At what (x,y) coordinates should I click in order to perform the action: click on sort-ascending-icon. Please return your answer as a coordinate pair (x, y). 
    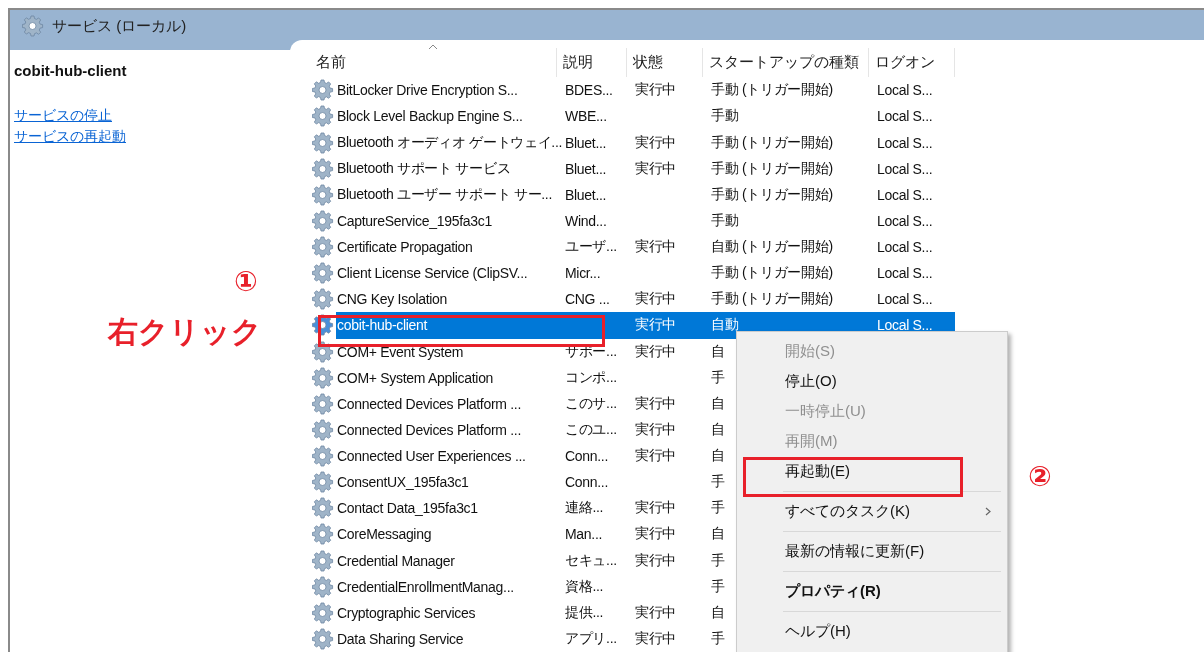
    Looking at the image, I should click on (433, 47).